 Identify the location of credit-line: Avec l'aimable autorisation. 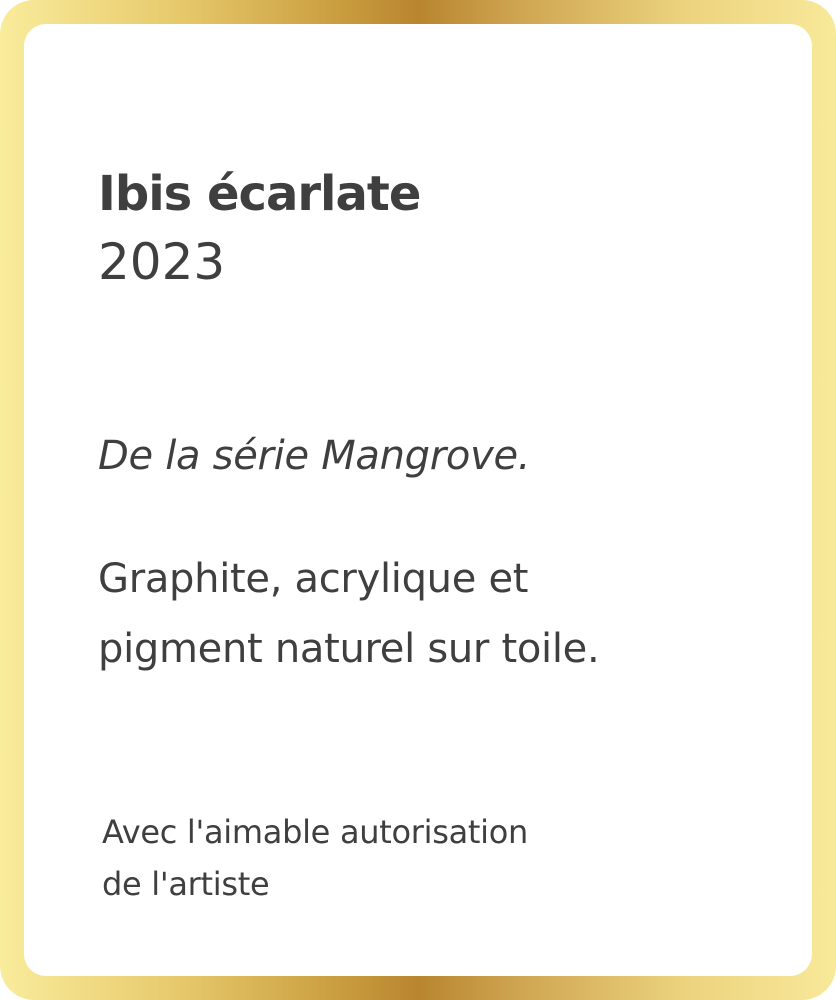
(315, 832).